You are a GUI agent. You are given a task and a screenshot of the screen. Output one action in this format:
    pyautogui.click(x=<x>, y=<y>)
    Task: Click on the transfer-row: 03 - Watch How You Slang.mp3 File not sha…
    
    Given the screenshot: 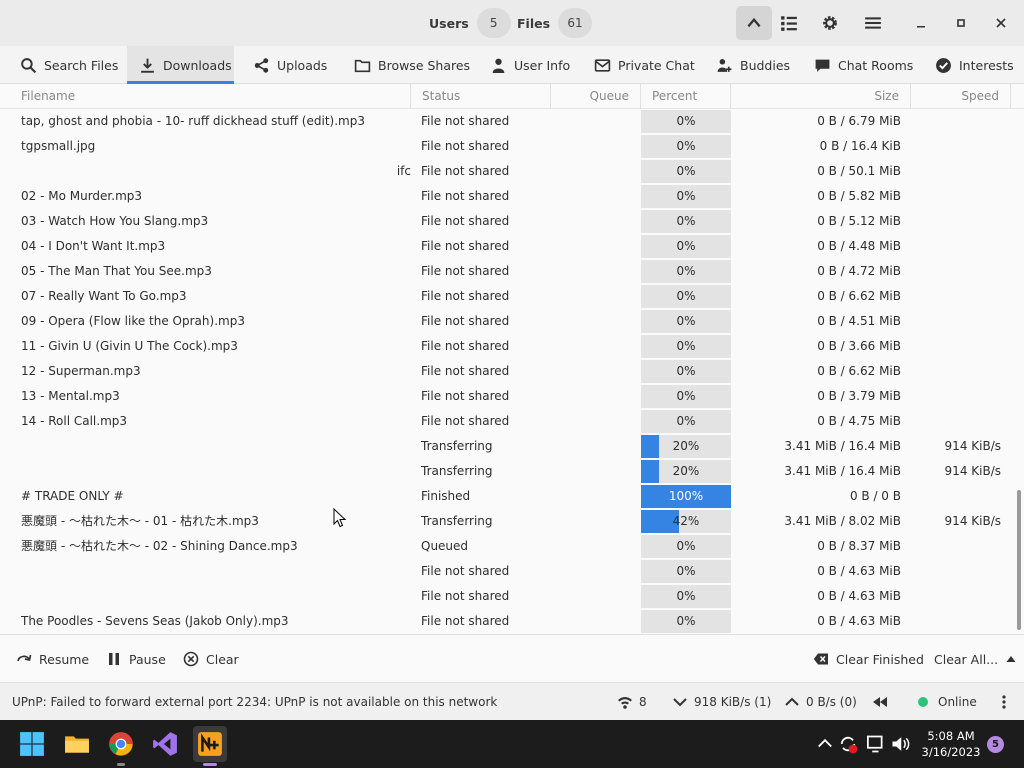 What is the action you would take?
    pyautogui.click(x=508, y=221)
    